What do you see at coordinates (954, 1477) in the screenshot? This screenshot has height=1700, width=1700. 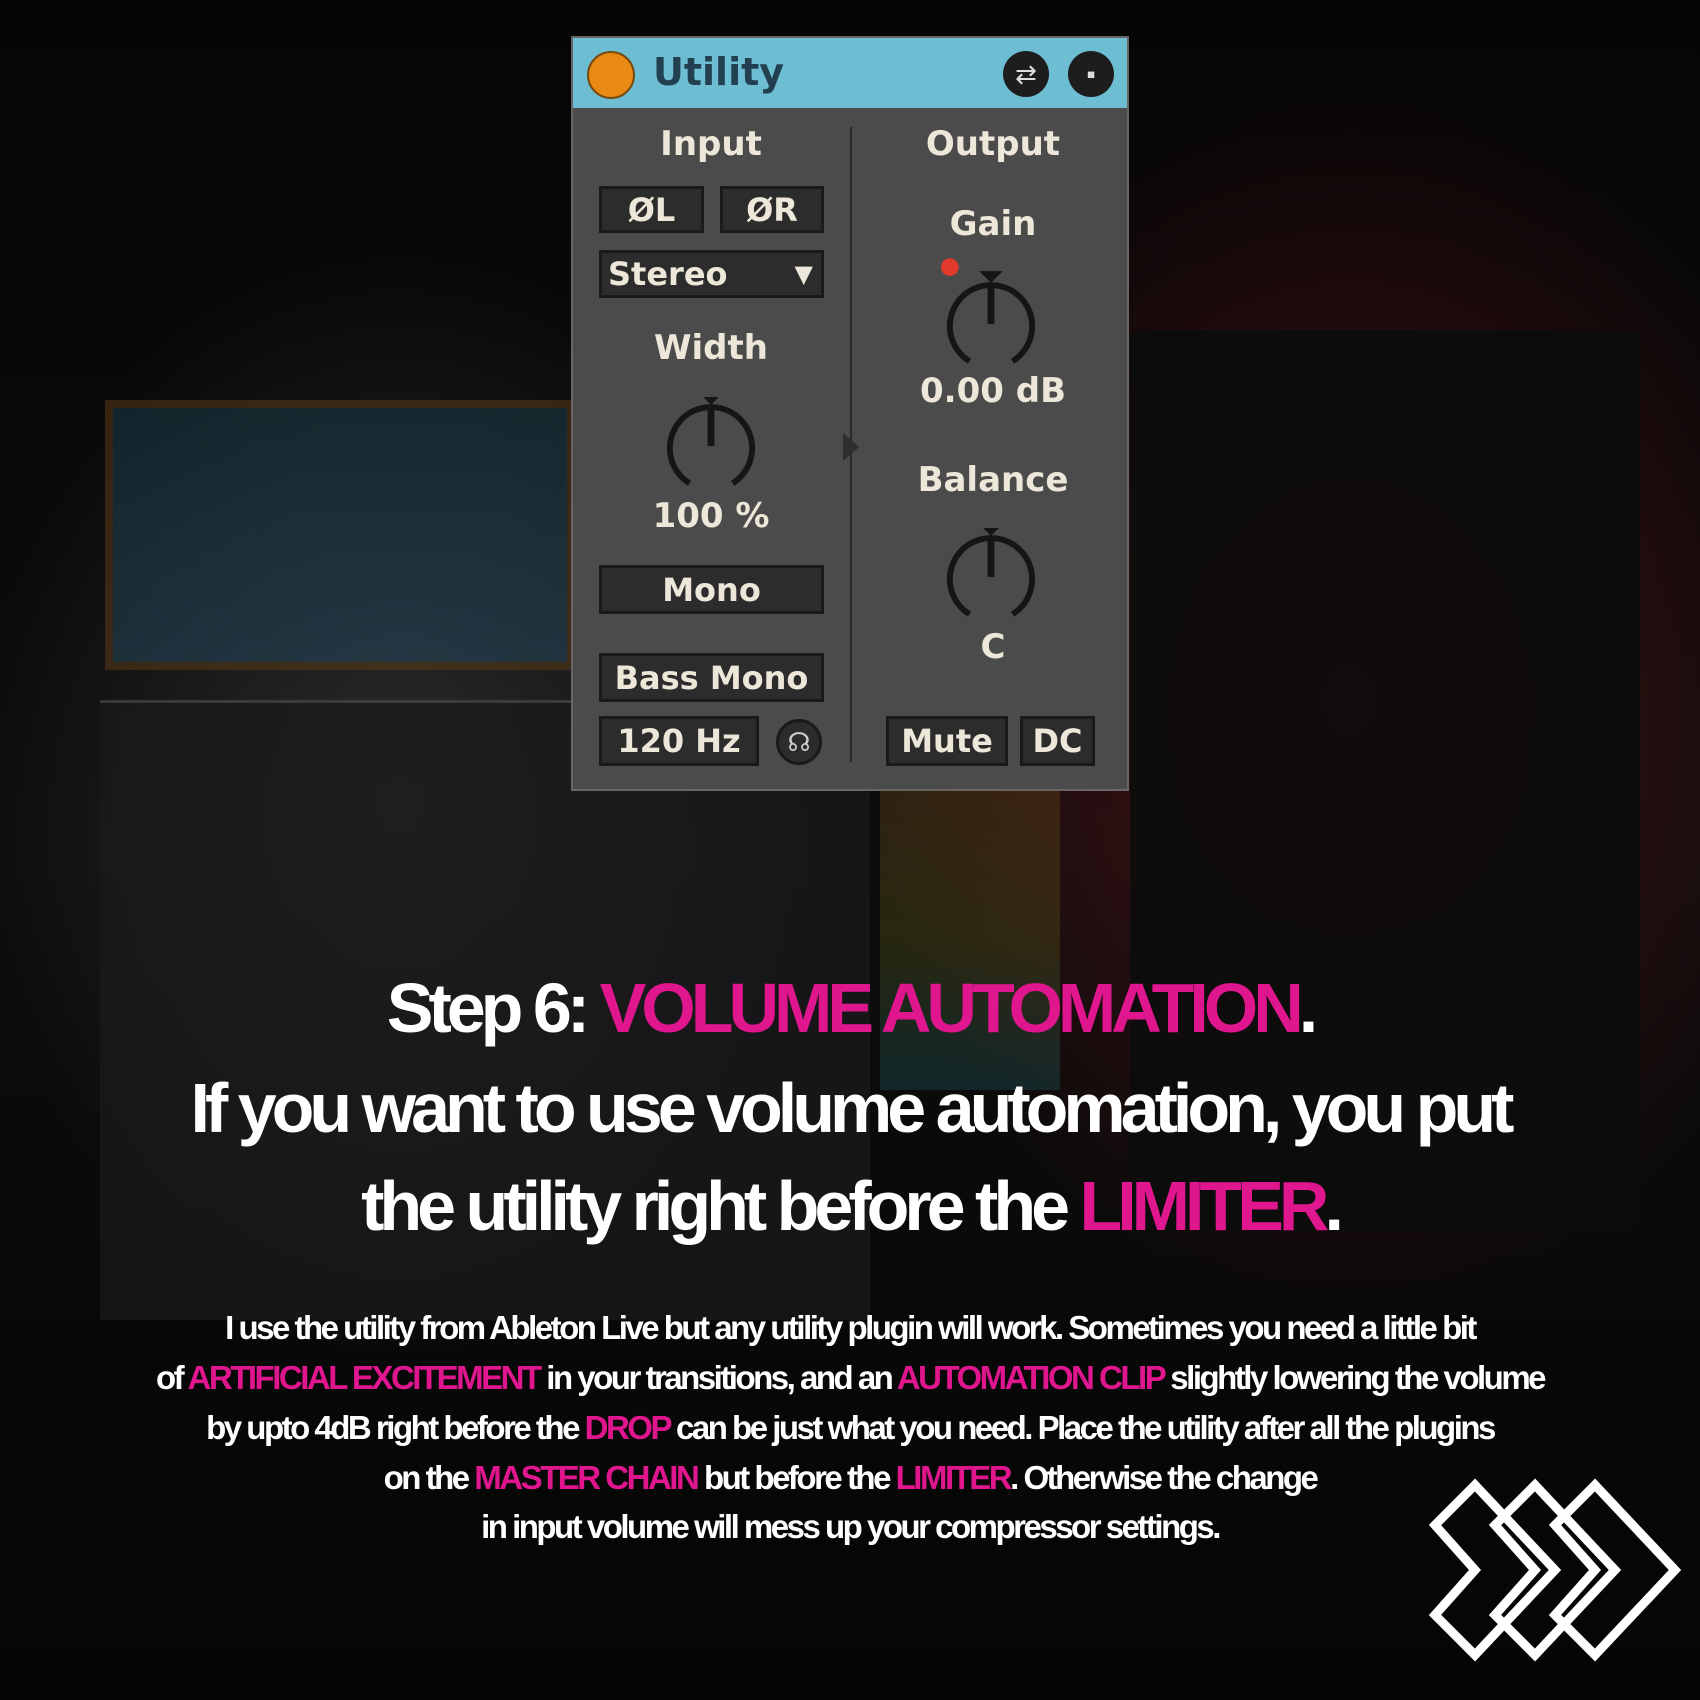 I see `body-highlight: LIMITER` at bounding box center [954, 1477].